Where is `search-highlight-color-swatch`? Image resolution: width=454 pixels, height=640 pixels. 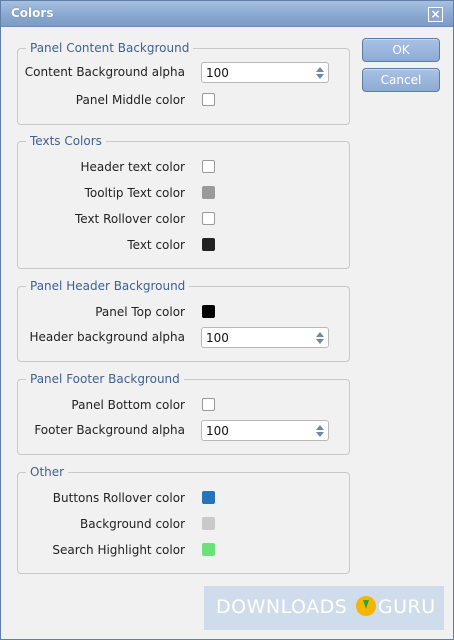
search-highlight-color-swatch is located at coordinates (208, 549).